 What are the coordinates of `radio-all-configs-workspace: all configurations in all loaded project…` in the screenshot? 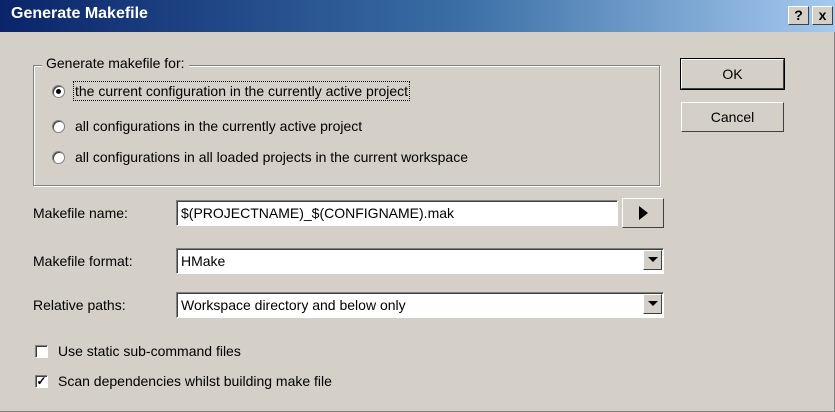 It's located at (260, 157).